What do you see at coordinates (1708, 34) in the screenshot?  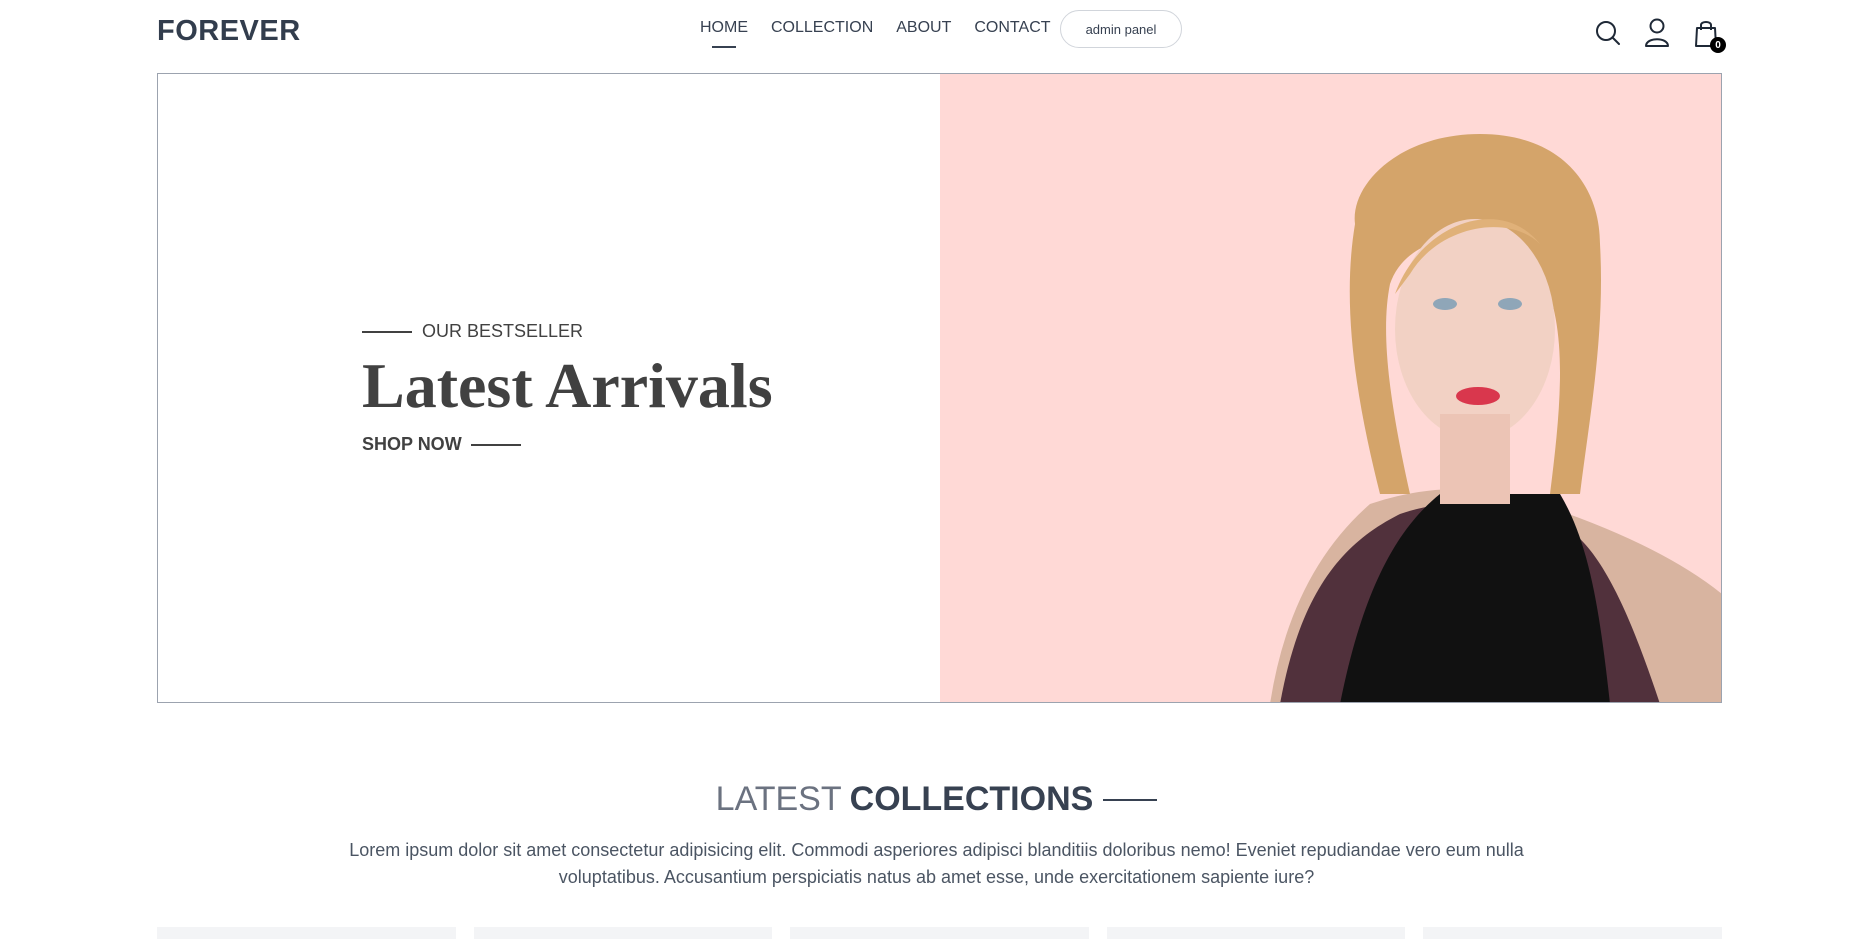 I see `cart-icon: 0` at bounding box center [1708, 34].